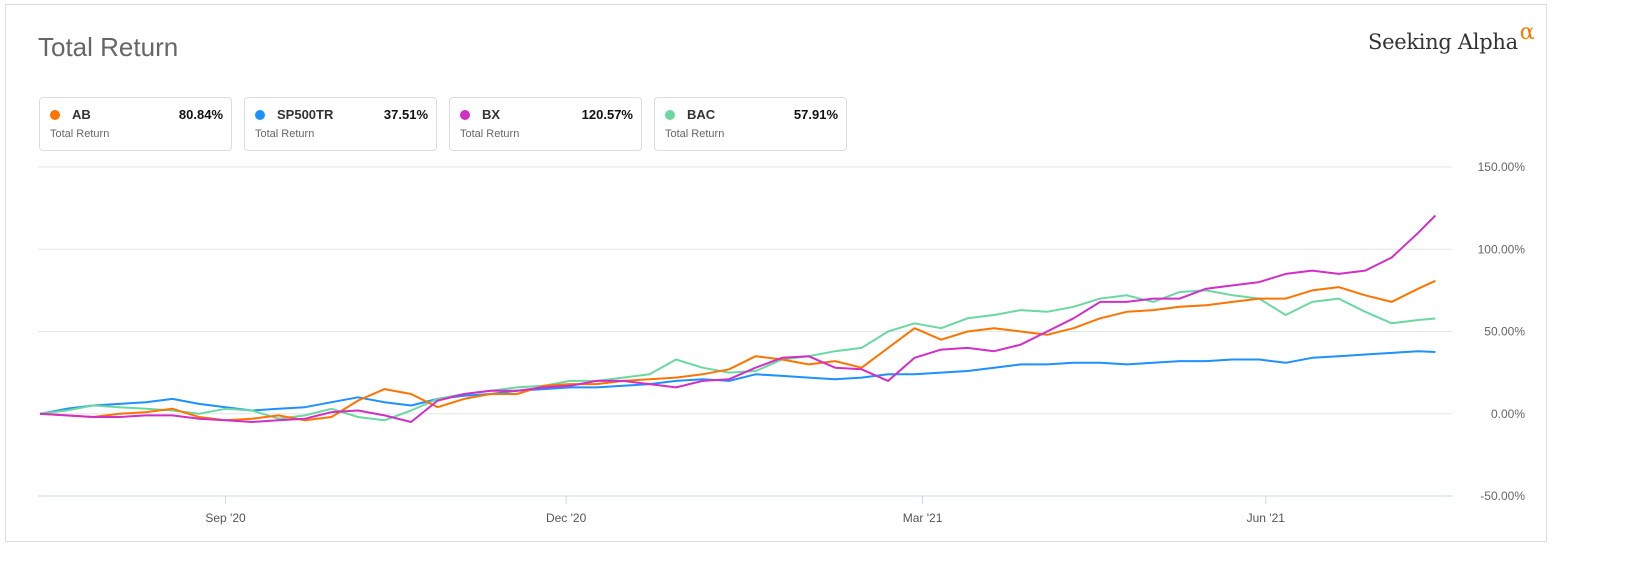 The width and height of the screenshot is (1625, 562). I want to click on x-tick-label: Jun '21, so click(1266, 518).